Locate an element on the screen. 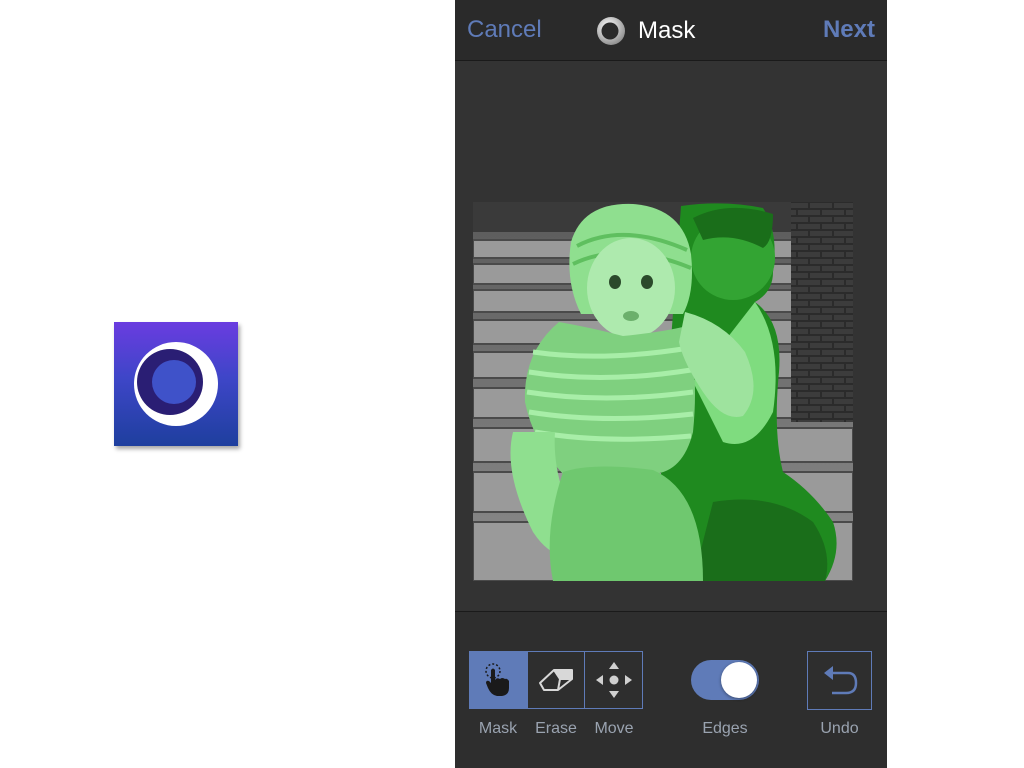  toggle-knob is located at coordinates (739, 680).